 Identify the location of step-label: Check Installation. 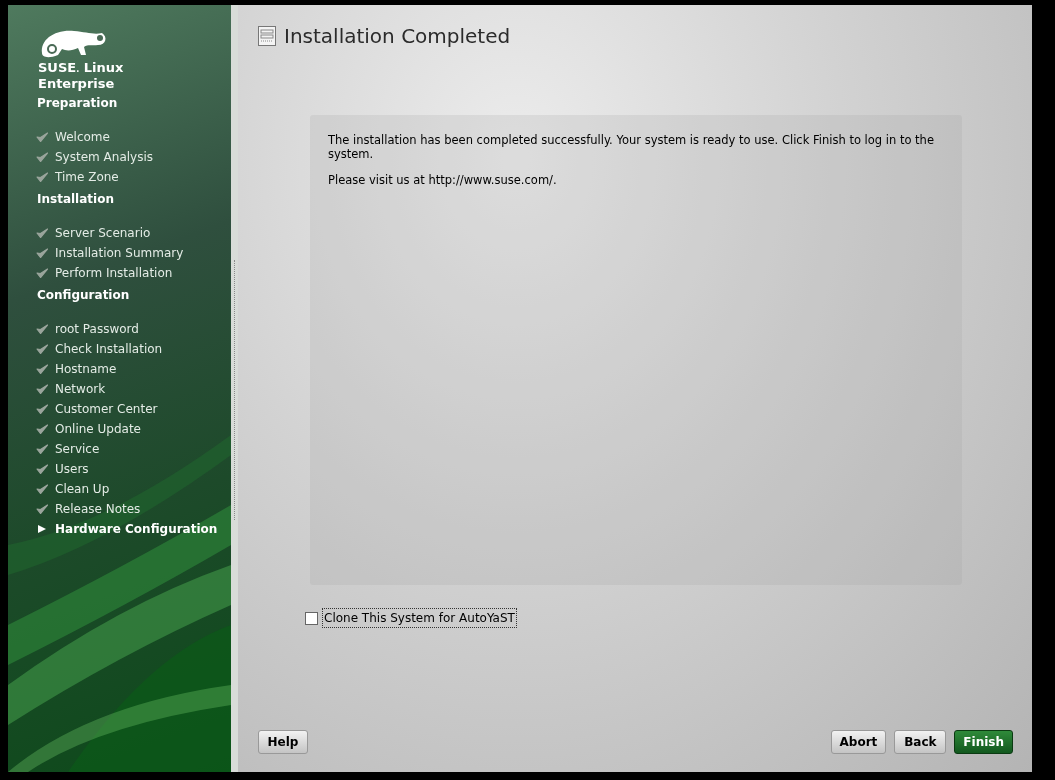
(109, 349).